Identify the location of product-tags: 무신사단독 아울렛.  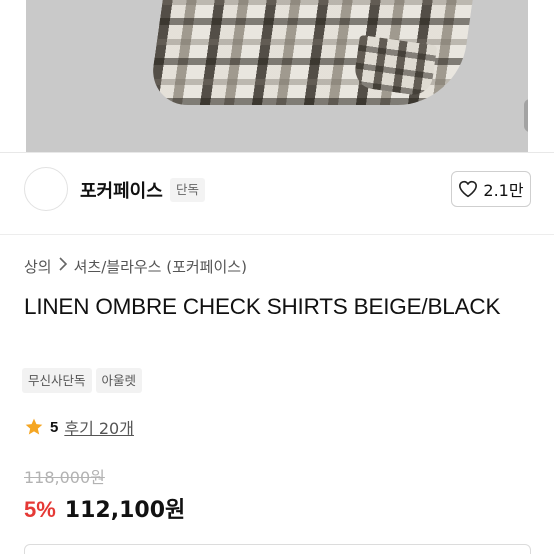
(82, 380).